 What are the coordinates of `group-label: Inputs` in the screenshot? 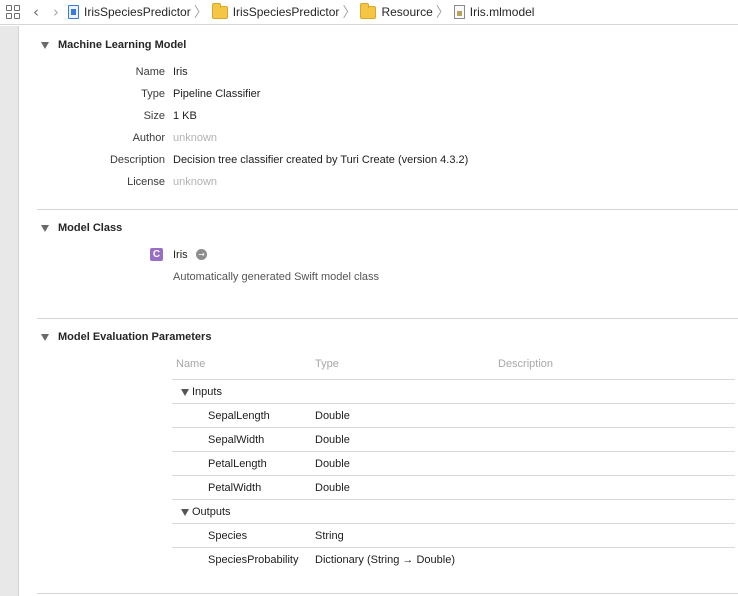 It's located at (207, 392).